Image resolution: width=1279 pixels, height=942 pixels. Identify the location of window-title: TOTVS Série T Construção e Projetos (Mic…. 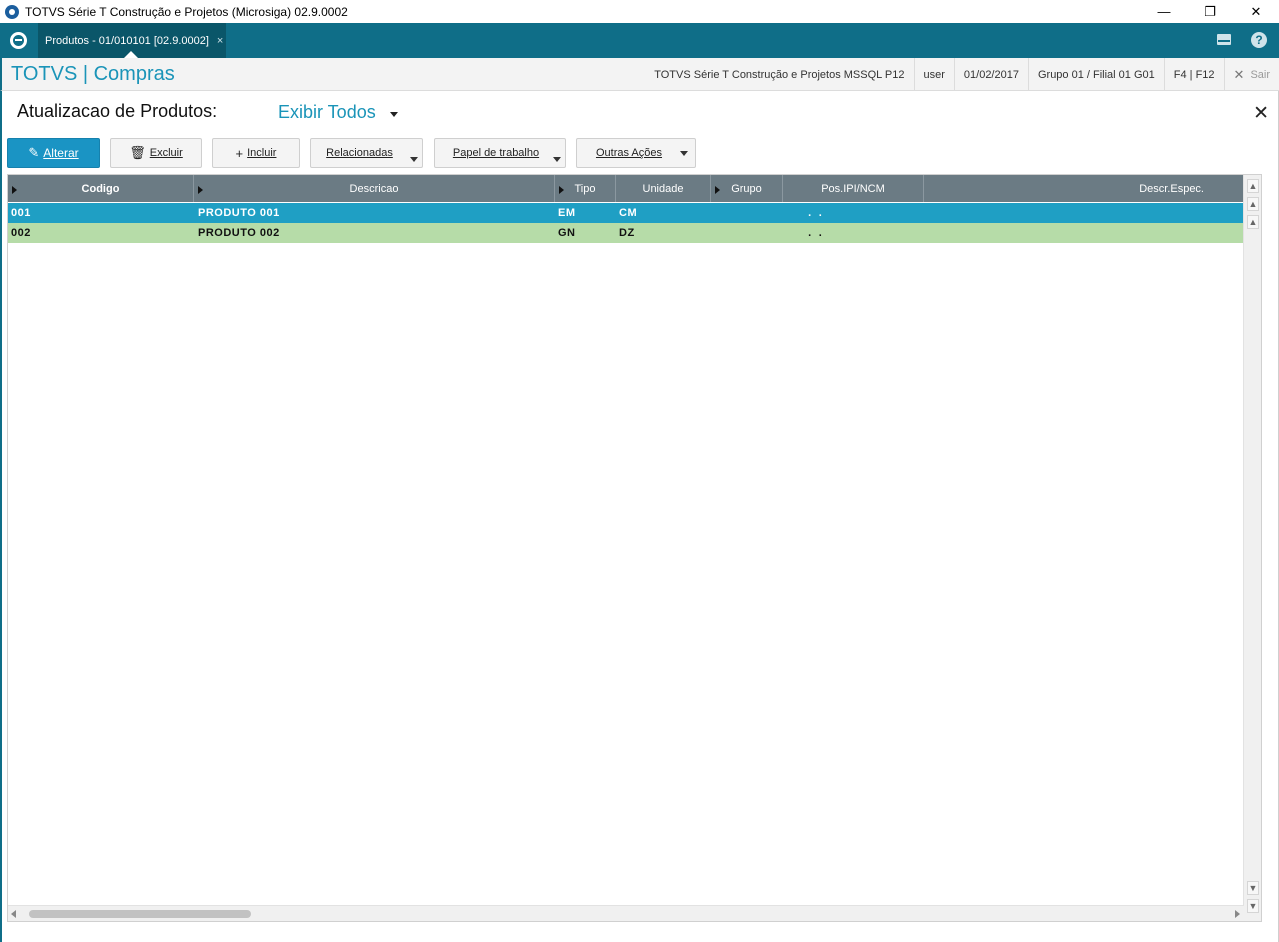
(186, 11).